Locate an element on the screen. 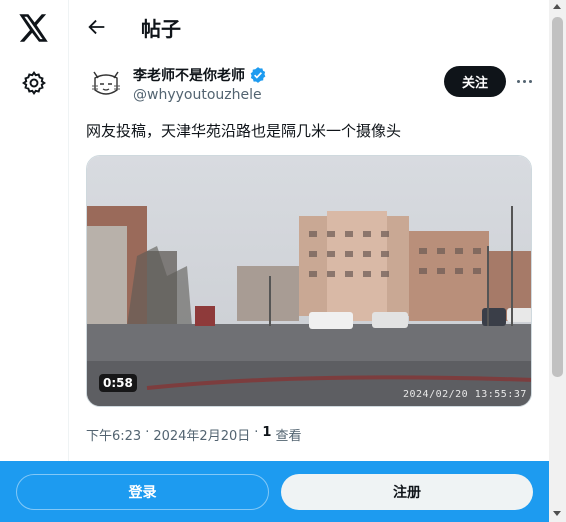 This screenshot has height=522, width=566. x-logo-icon is located at coordinates (34, 28).